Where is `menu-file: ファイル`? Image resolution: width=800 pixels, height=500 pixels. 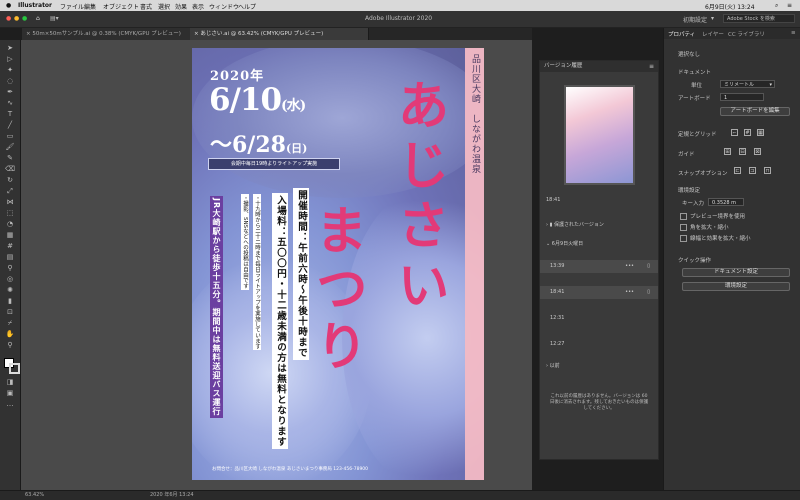 menu-file: ファイル is located at coordinates (72, 6).